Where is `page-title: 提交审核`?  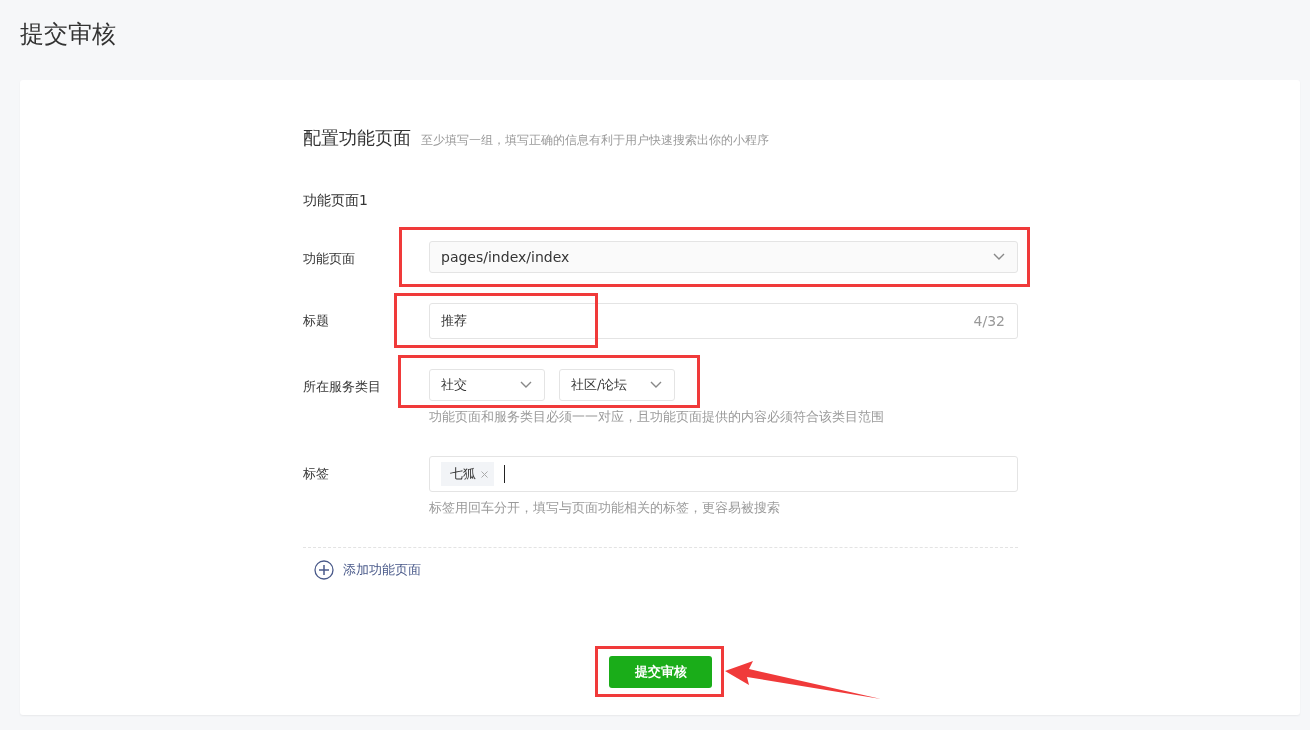 page-title: 提交审核 is located at coordinates (68, 34).